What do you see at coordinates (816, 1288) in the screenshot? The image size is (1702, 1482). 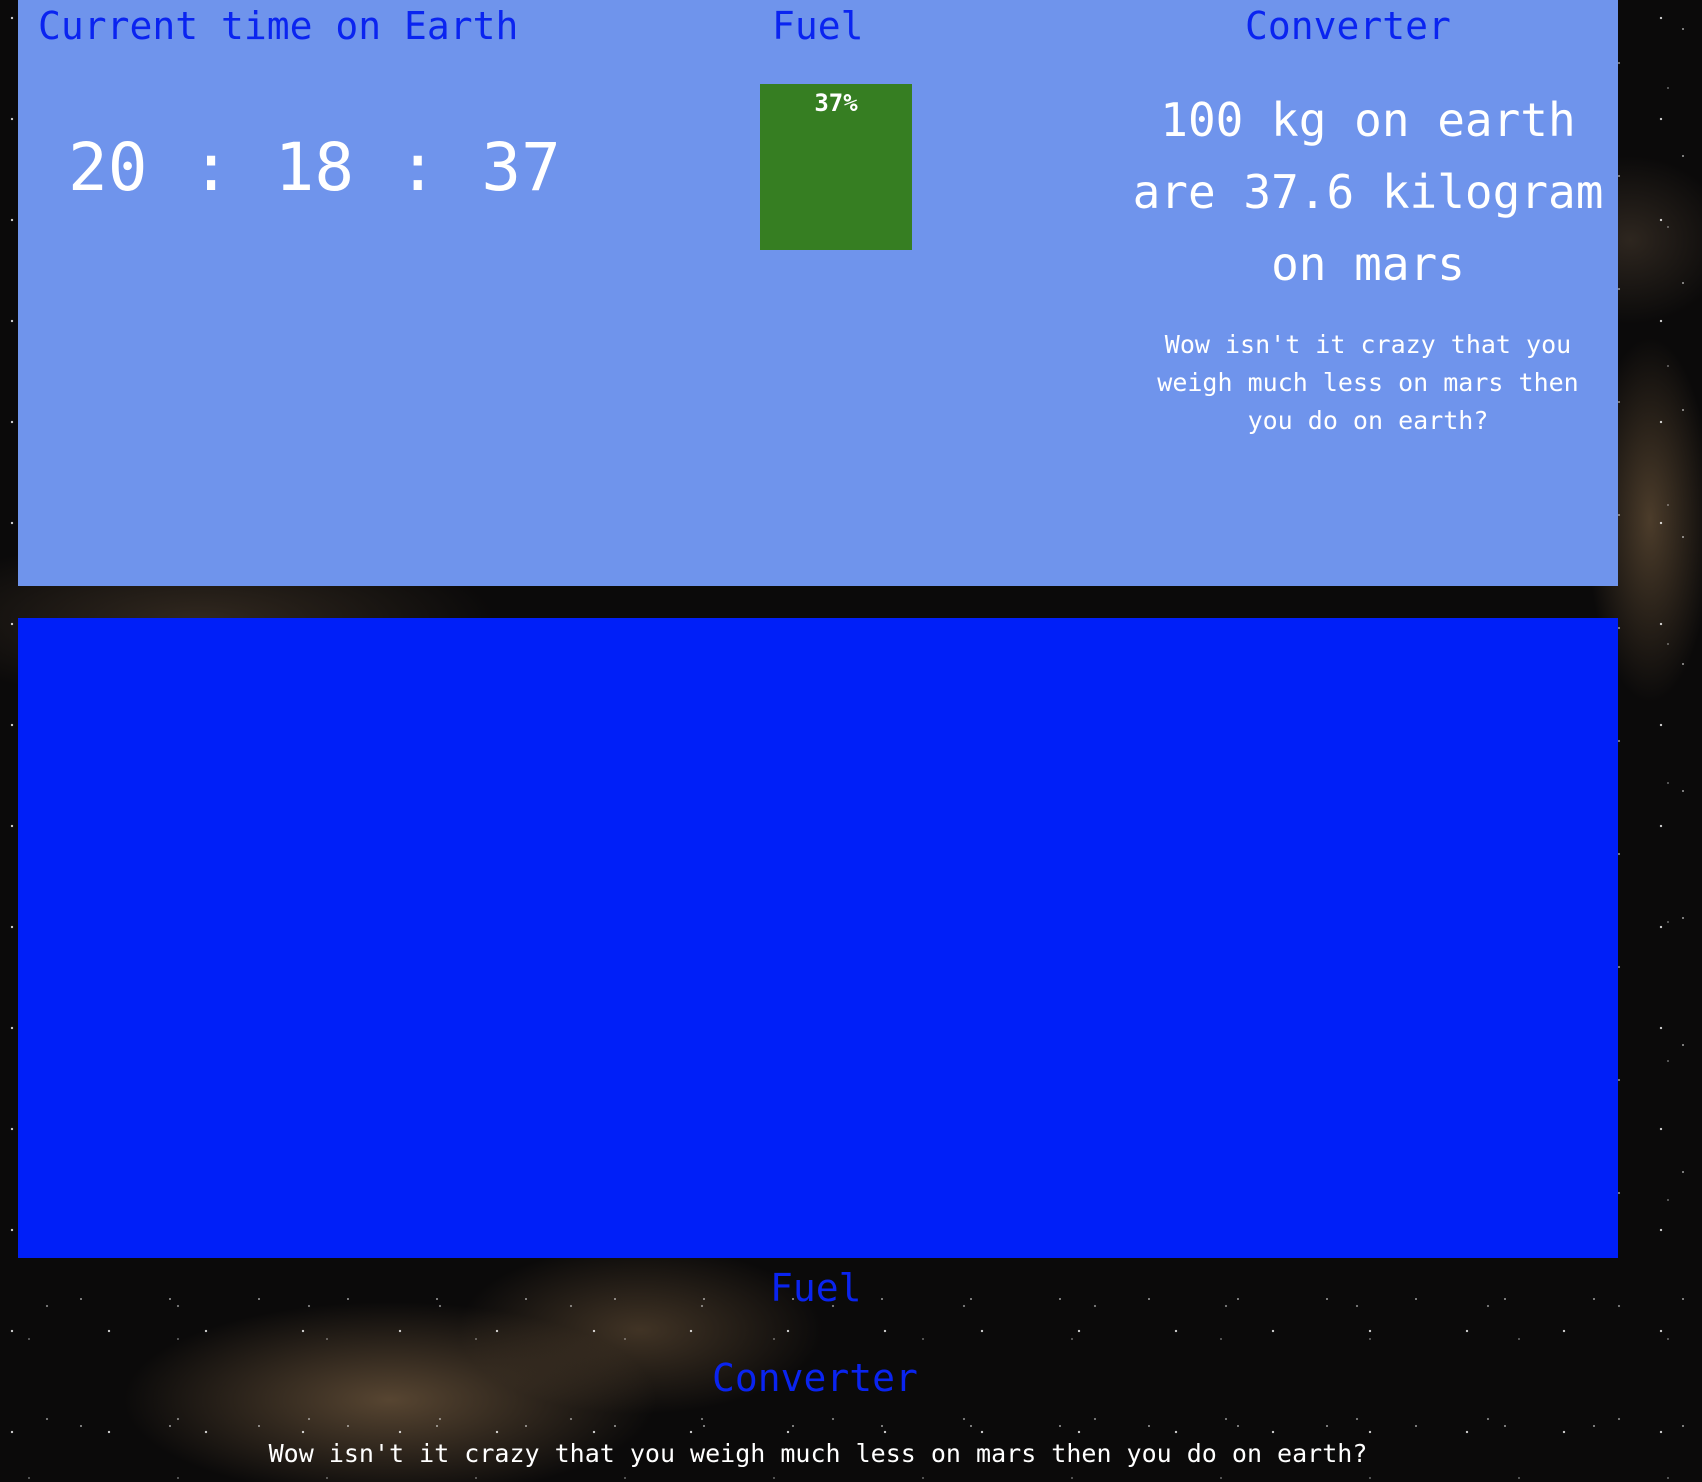 I see `bottom-fuel-heading: Fuel` at bounding box center [816, 1288].